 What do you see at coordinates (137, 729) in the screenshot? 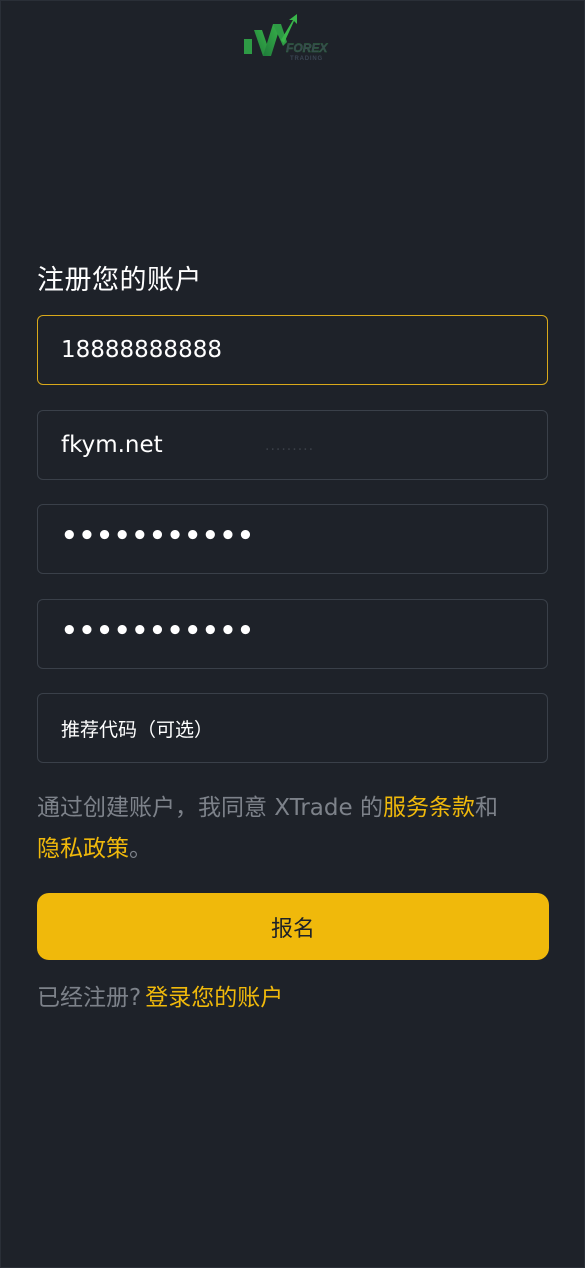
I see `referral-code-placeholder: 推荐代码（可选）` at bounding box center [137, 729].